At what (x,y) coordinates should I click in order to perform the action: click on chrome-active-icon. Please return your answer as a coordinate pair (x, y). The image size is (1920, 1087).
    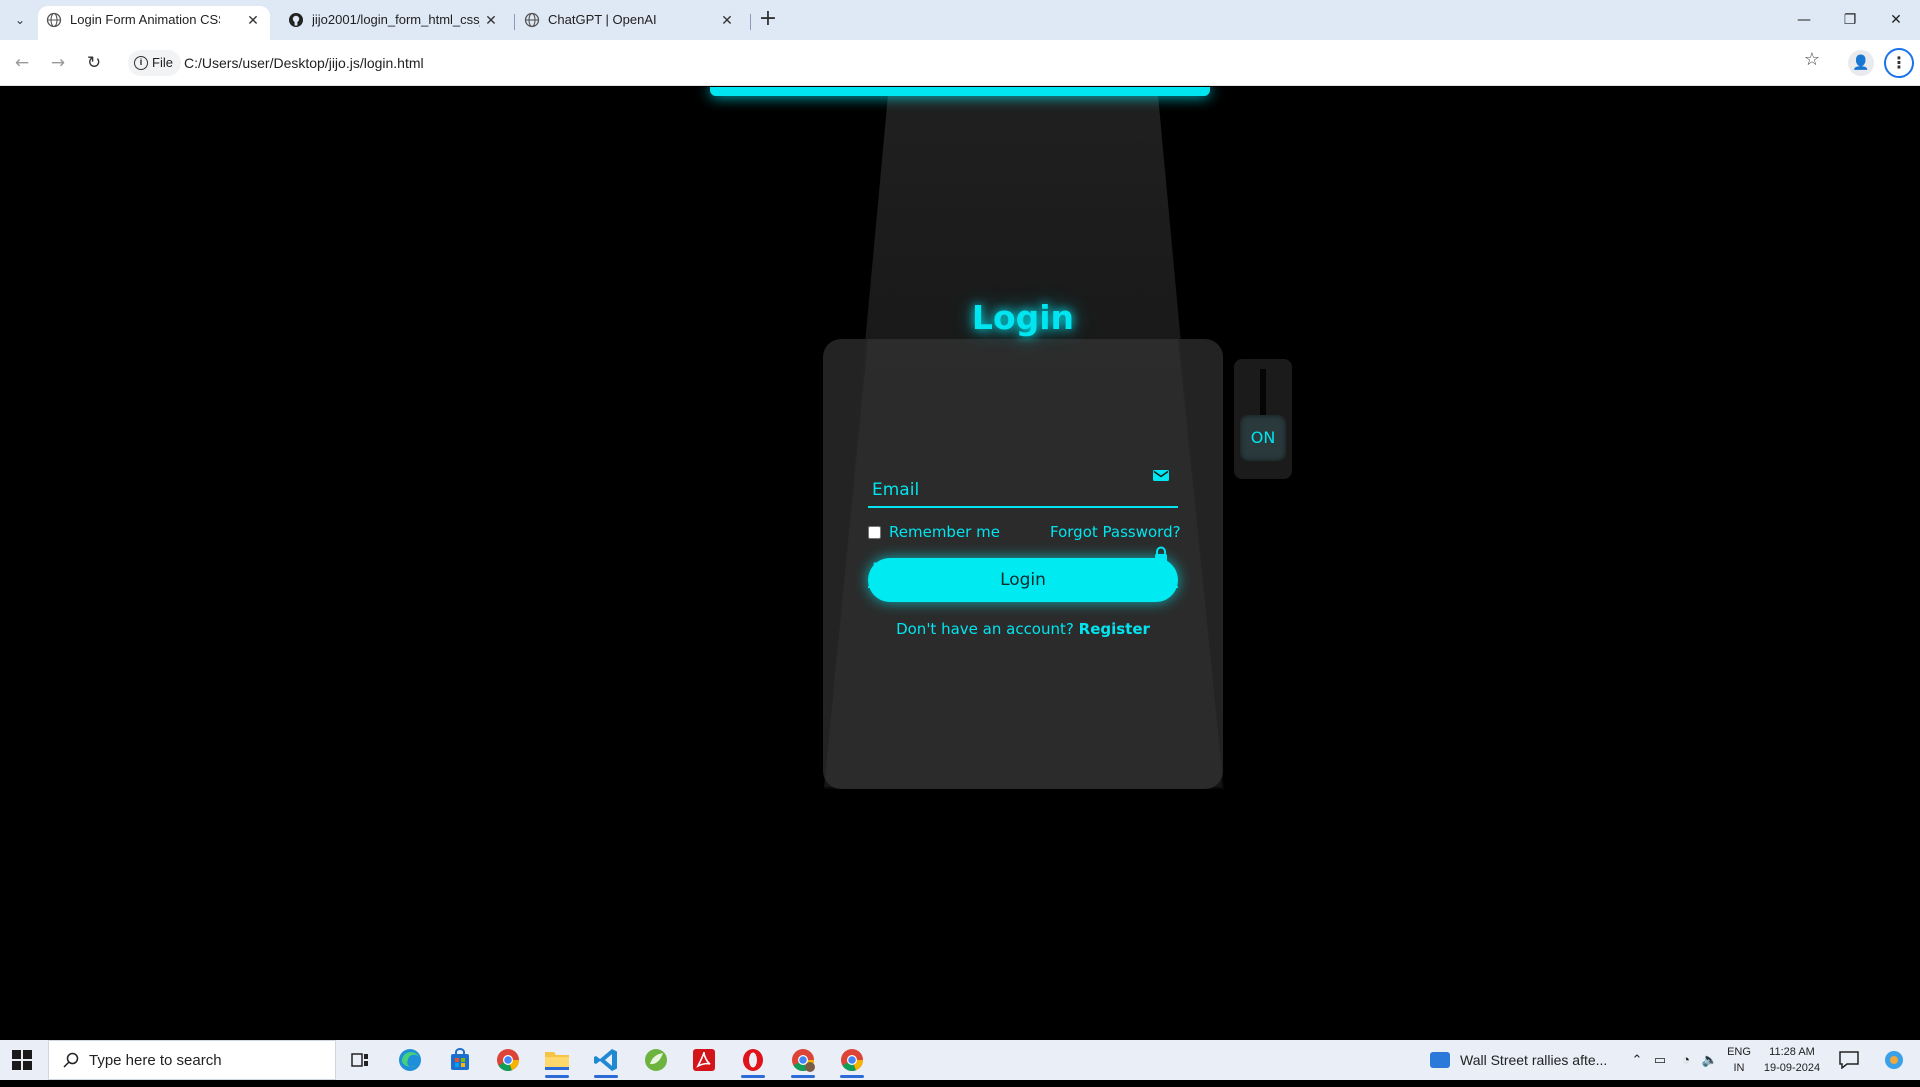
    Looking at the image, I should click on (852, 1061).